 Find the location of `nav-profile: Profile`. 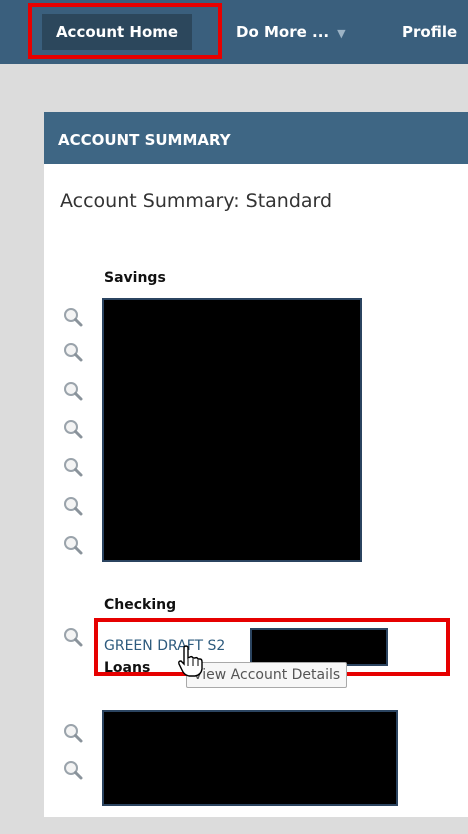

nav-profile: Profile is located at coordinates (429, 32).